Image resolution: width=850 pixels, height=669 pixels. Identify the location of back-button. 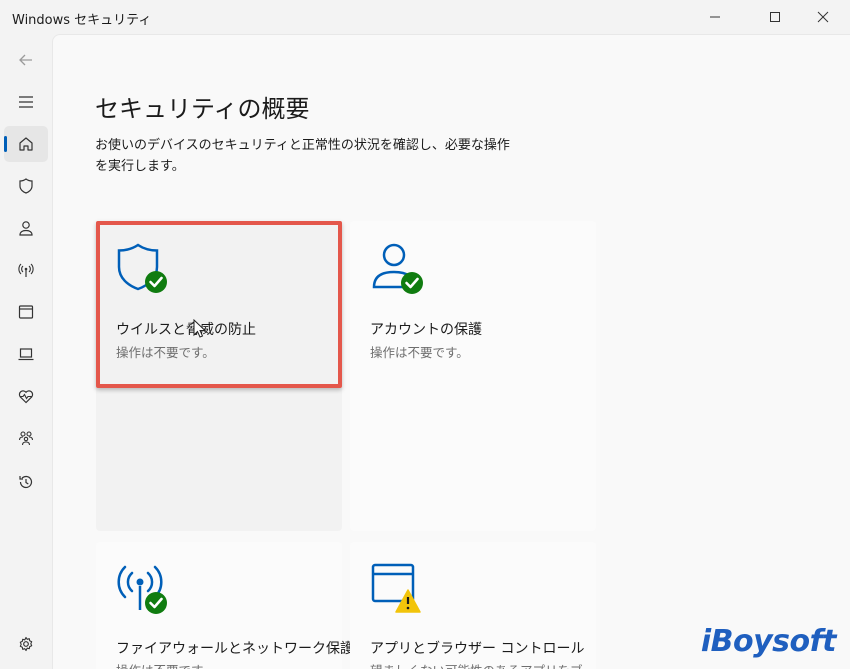
(26, 60).